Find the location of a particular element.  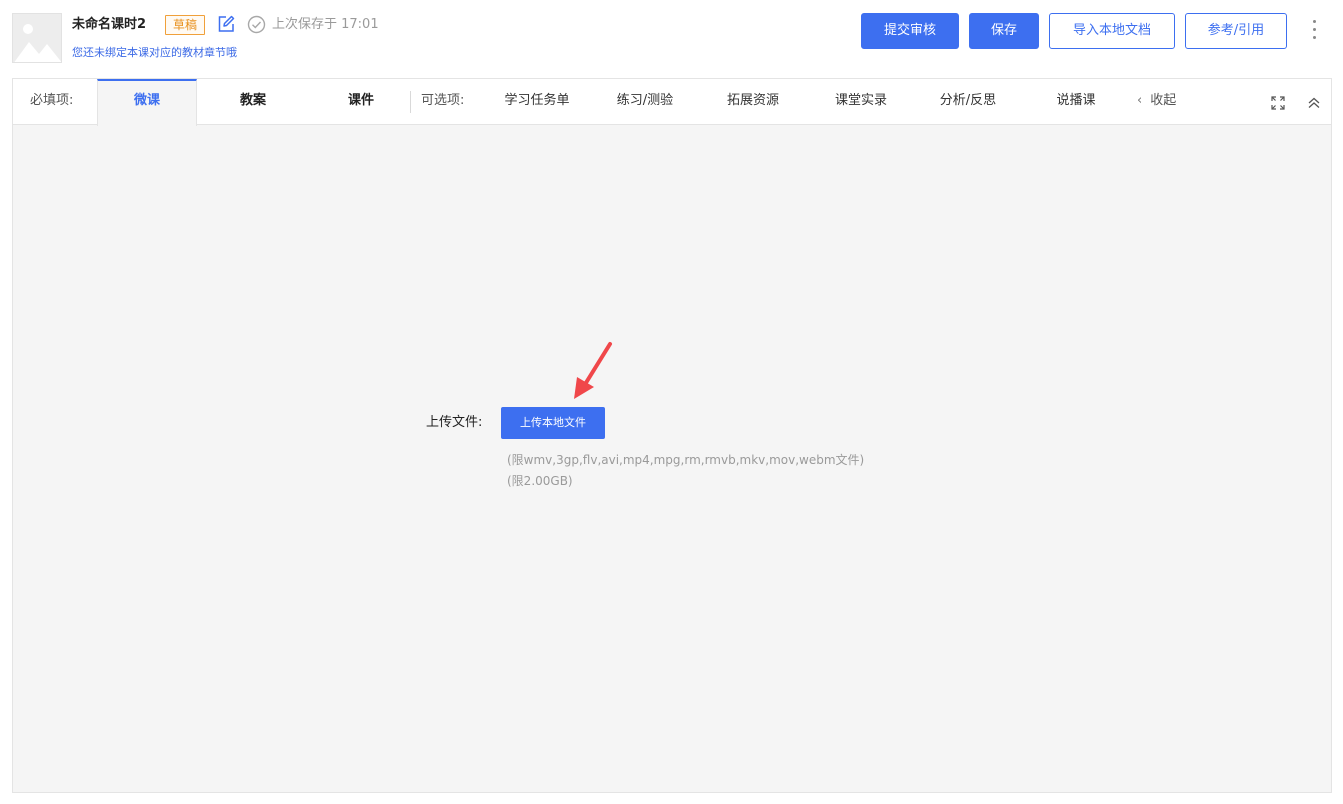

submit-review-button: 提交审核 is located at coordinates (910, 31).